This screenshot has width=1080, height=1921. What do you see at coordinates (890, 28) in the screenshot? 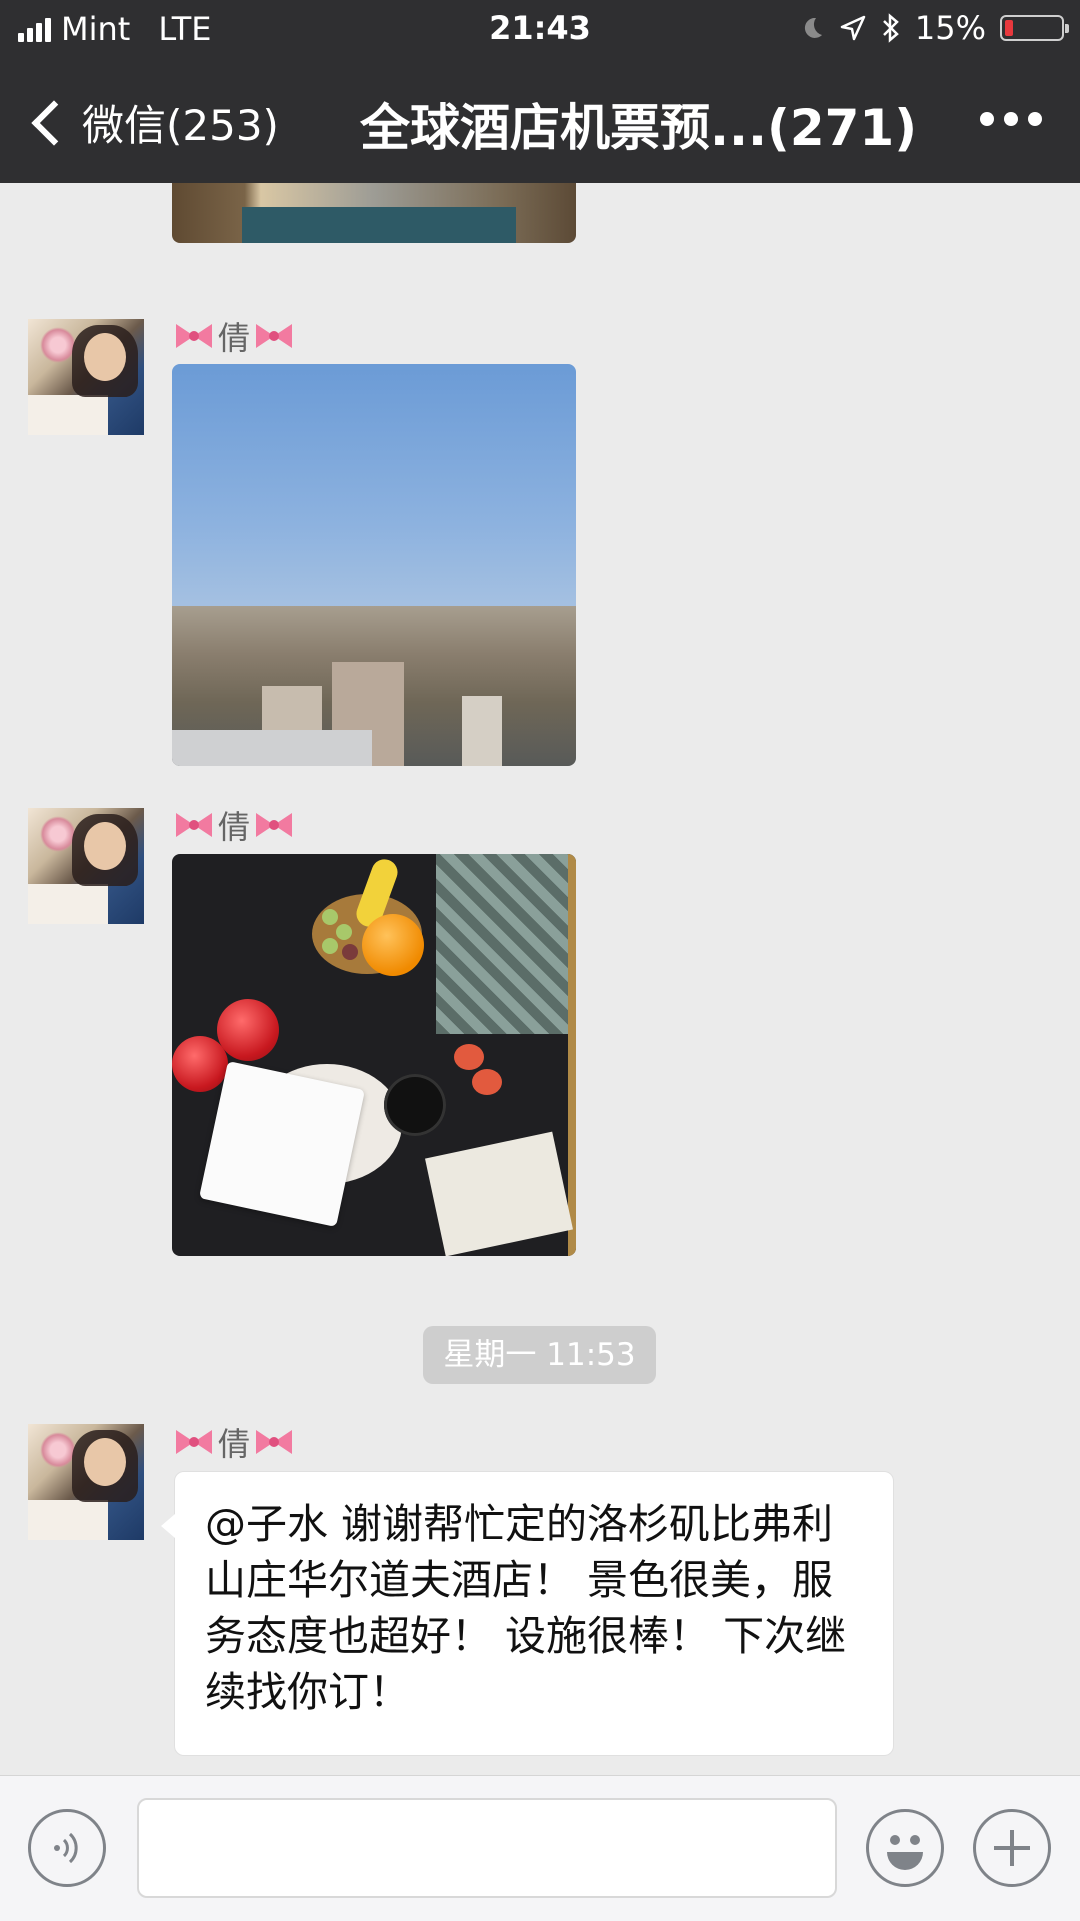
I see `bluetooth-icon` at bounding box center [890, 28].